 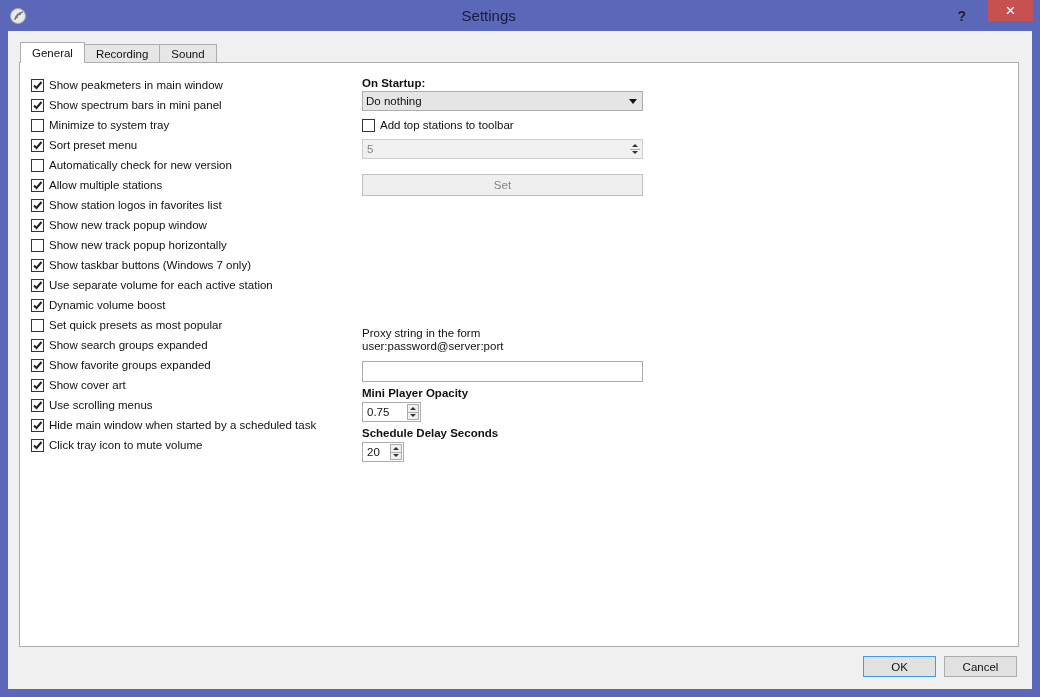 I want to click on option-label: Allow multiple stations, so click(x=106, y=185).